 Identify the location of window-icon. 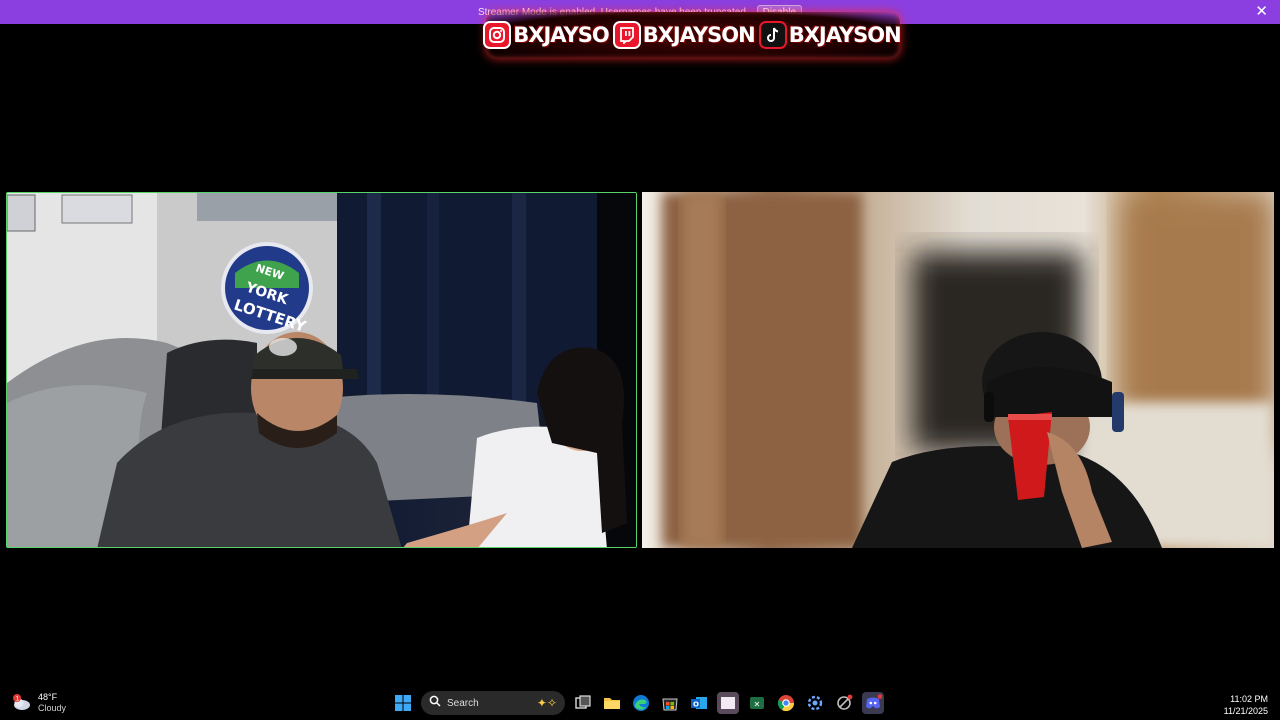
(728, 703).